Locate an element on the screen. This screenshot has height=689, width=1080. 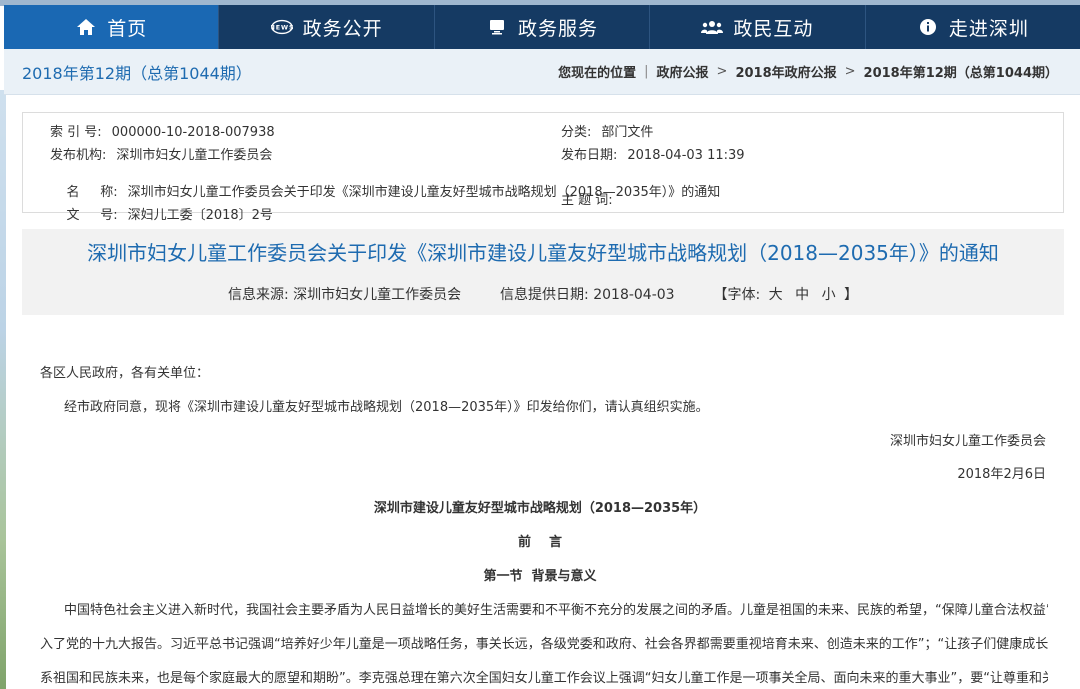
nav-item-label: 首页 is located at coordinates (127, 28).